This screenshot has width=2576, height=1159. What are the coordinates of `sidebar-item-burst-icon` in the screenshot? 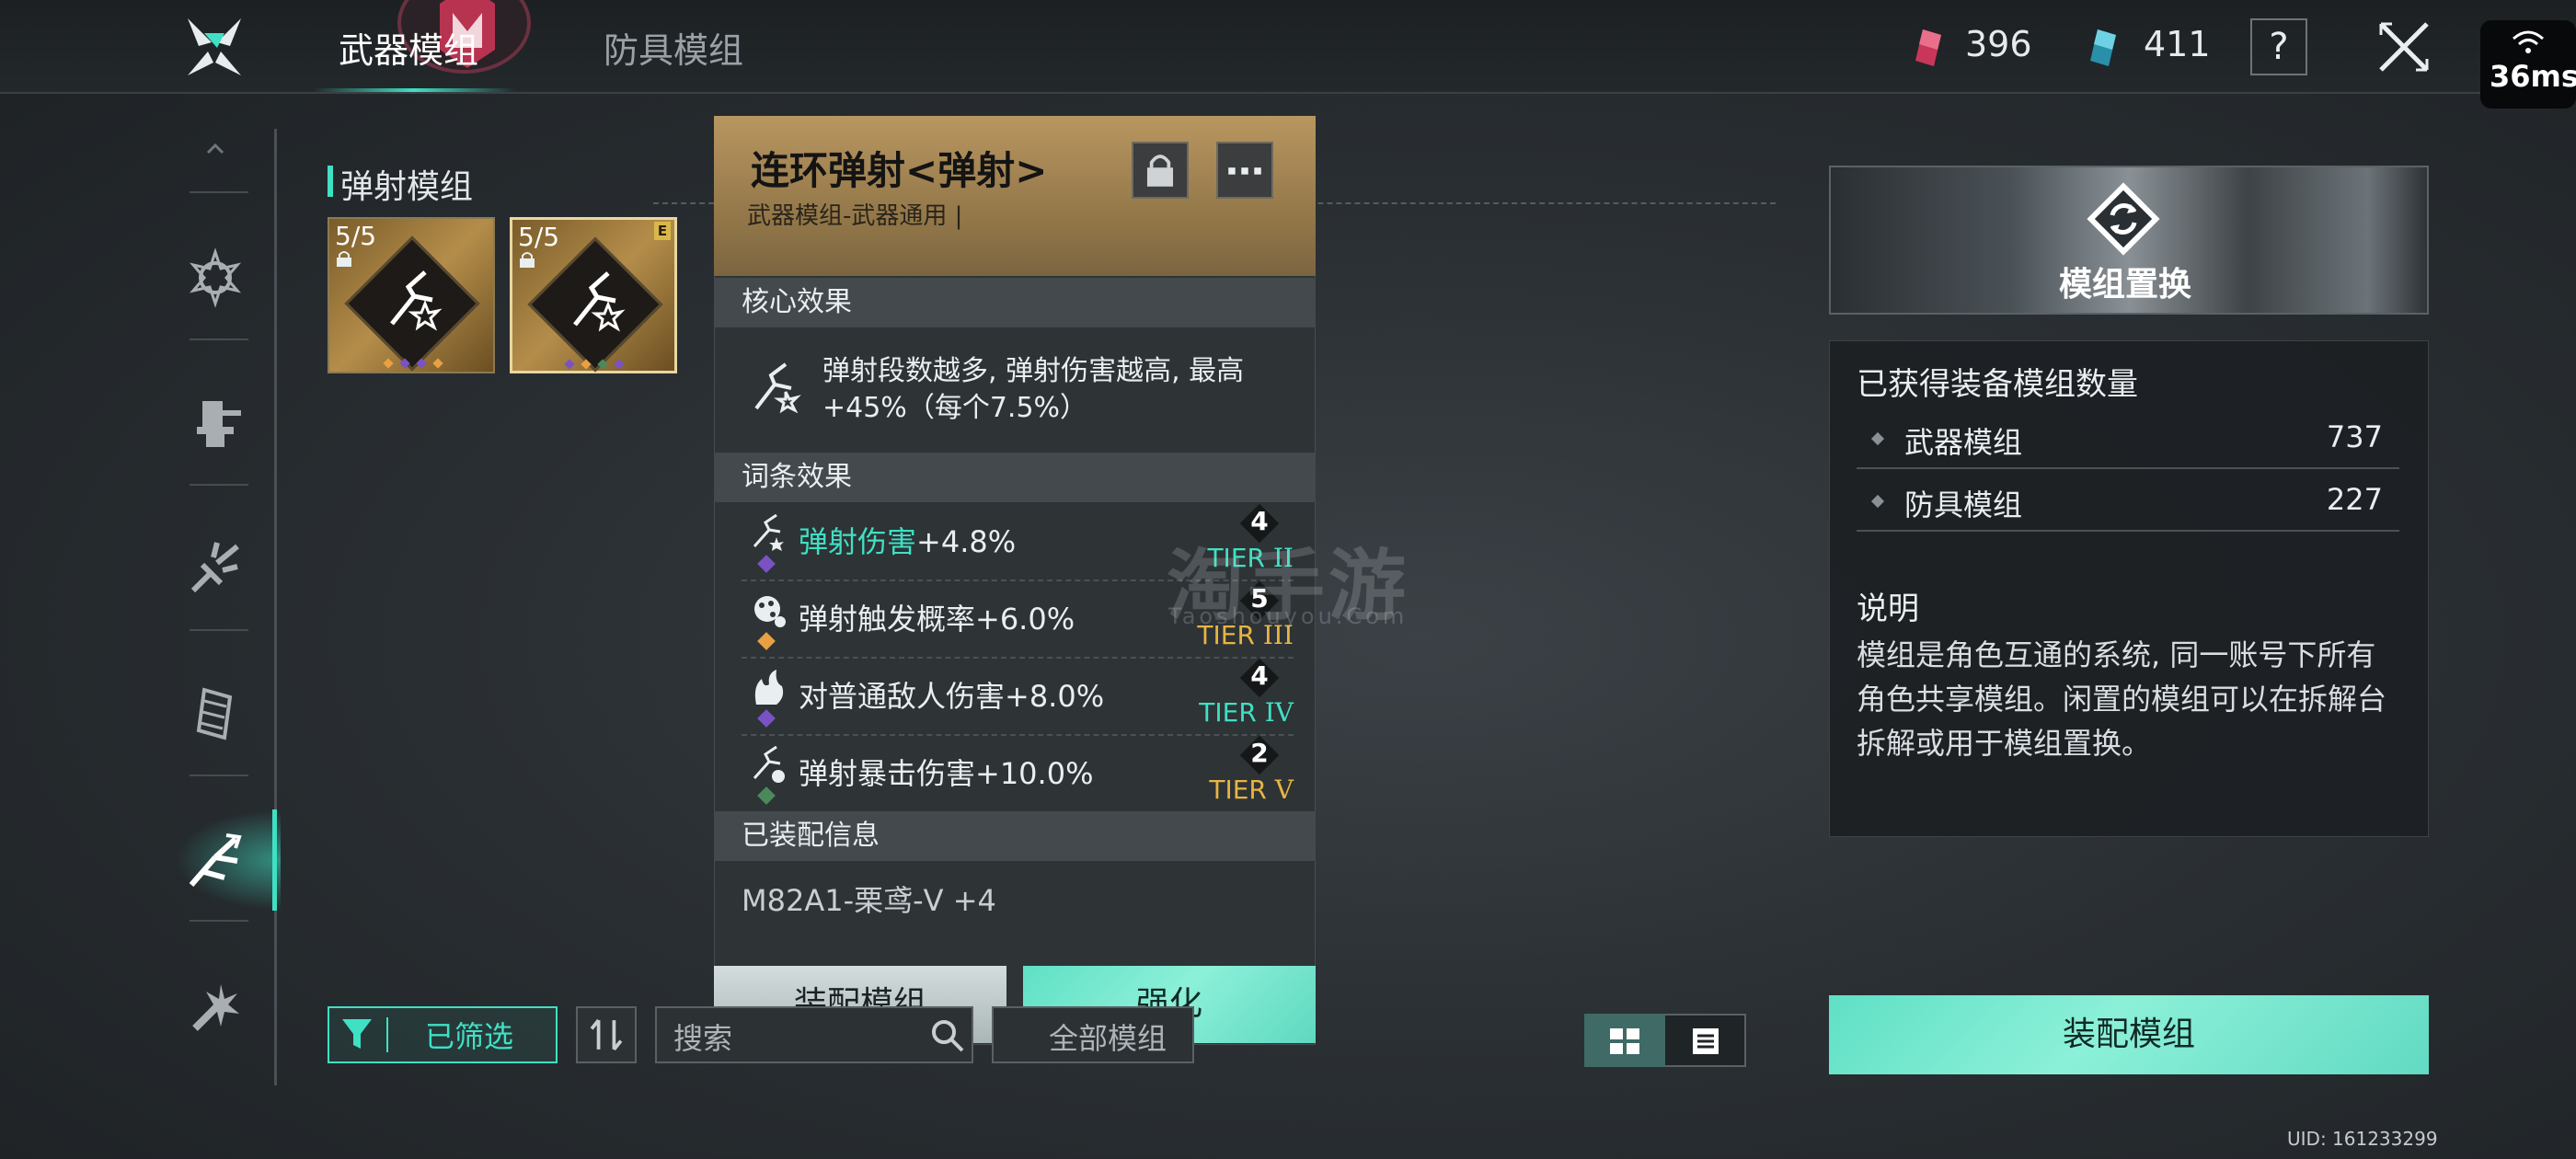 It's located at (215, 568).